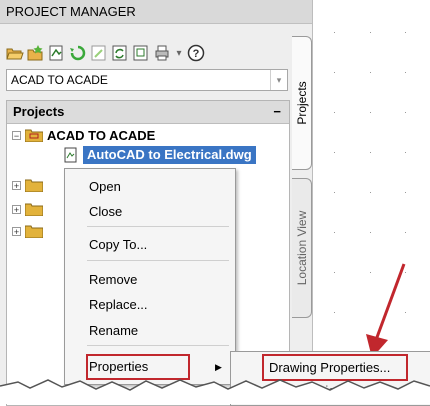 The height and width of the screenshot is (406, 430). Describe the element at coordinates (57, 53) in the screenshot. I see `new-drawing-icon` at that location.